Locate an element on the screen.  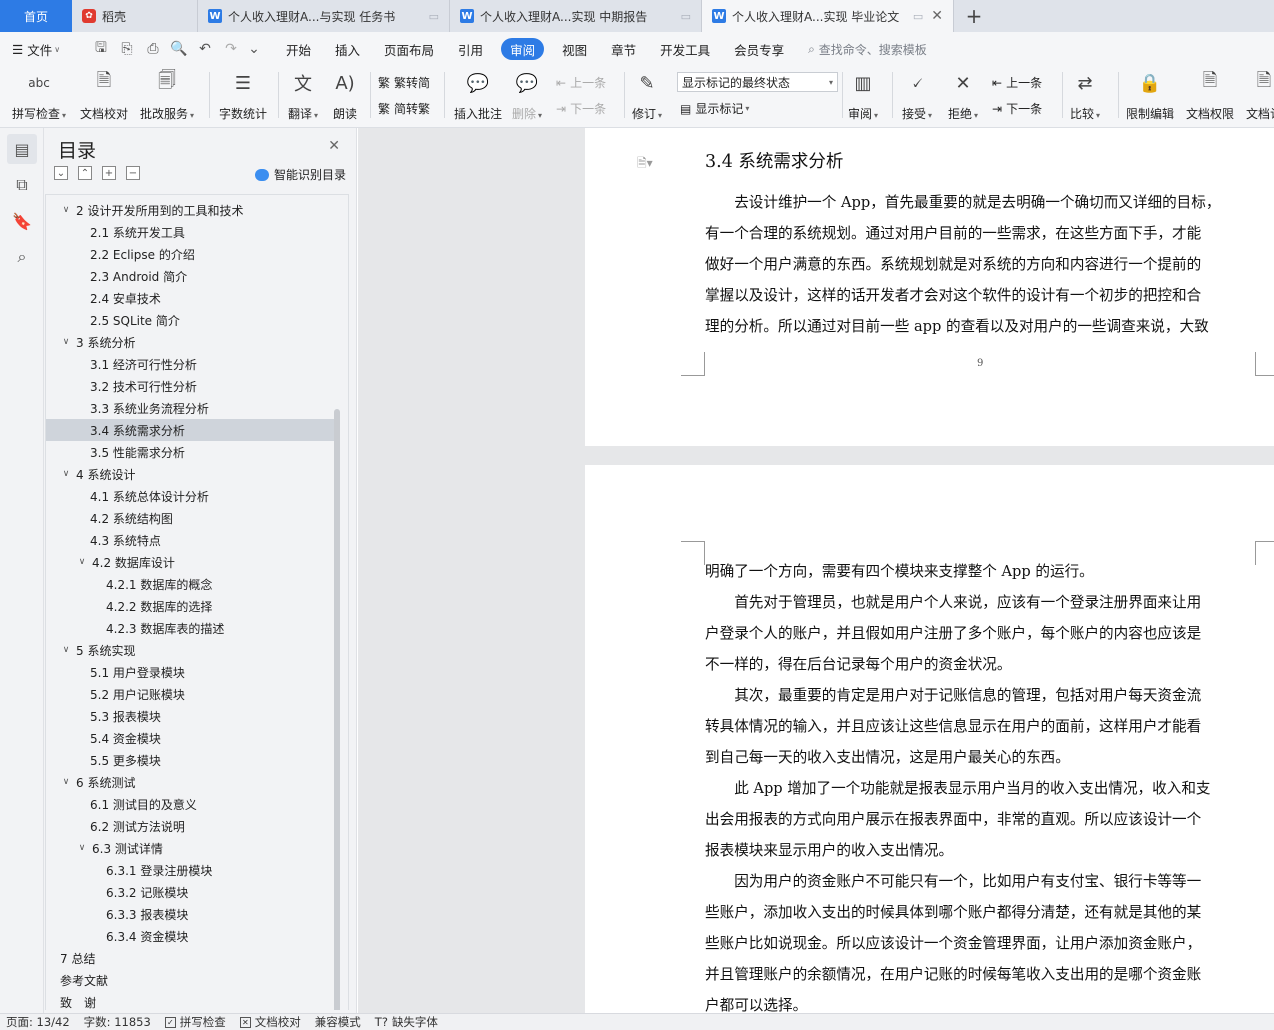
toc-item: ∨ 6 系统测试 is located at coordinates (190, 782).